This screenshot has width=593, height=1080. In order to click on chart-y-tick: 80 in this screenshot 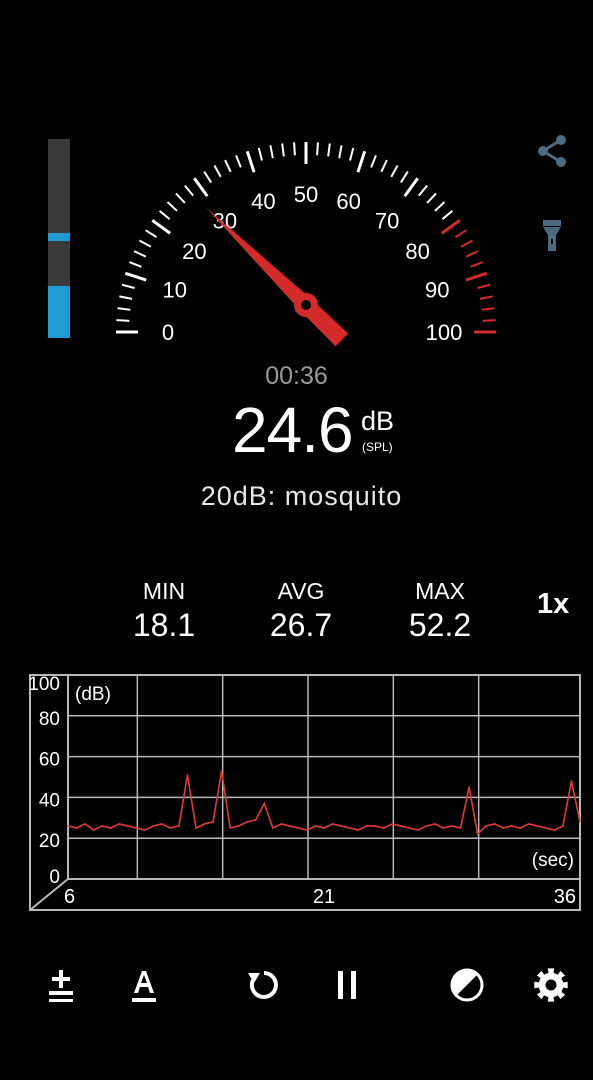, I will do `click(49, 719)`.